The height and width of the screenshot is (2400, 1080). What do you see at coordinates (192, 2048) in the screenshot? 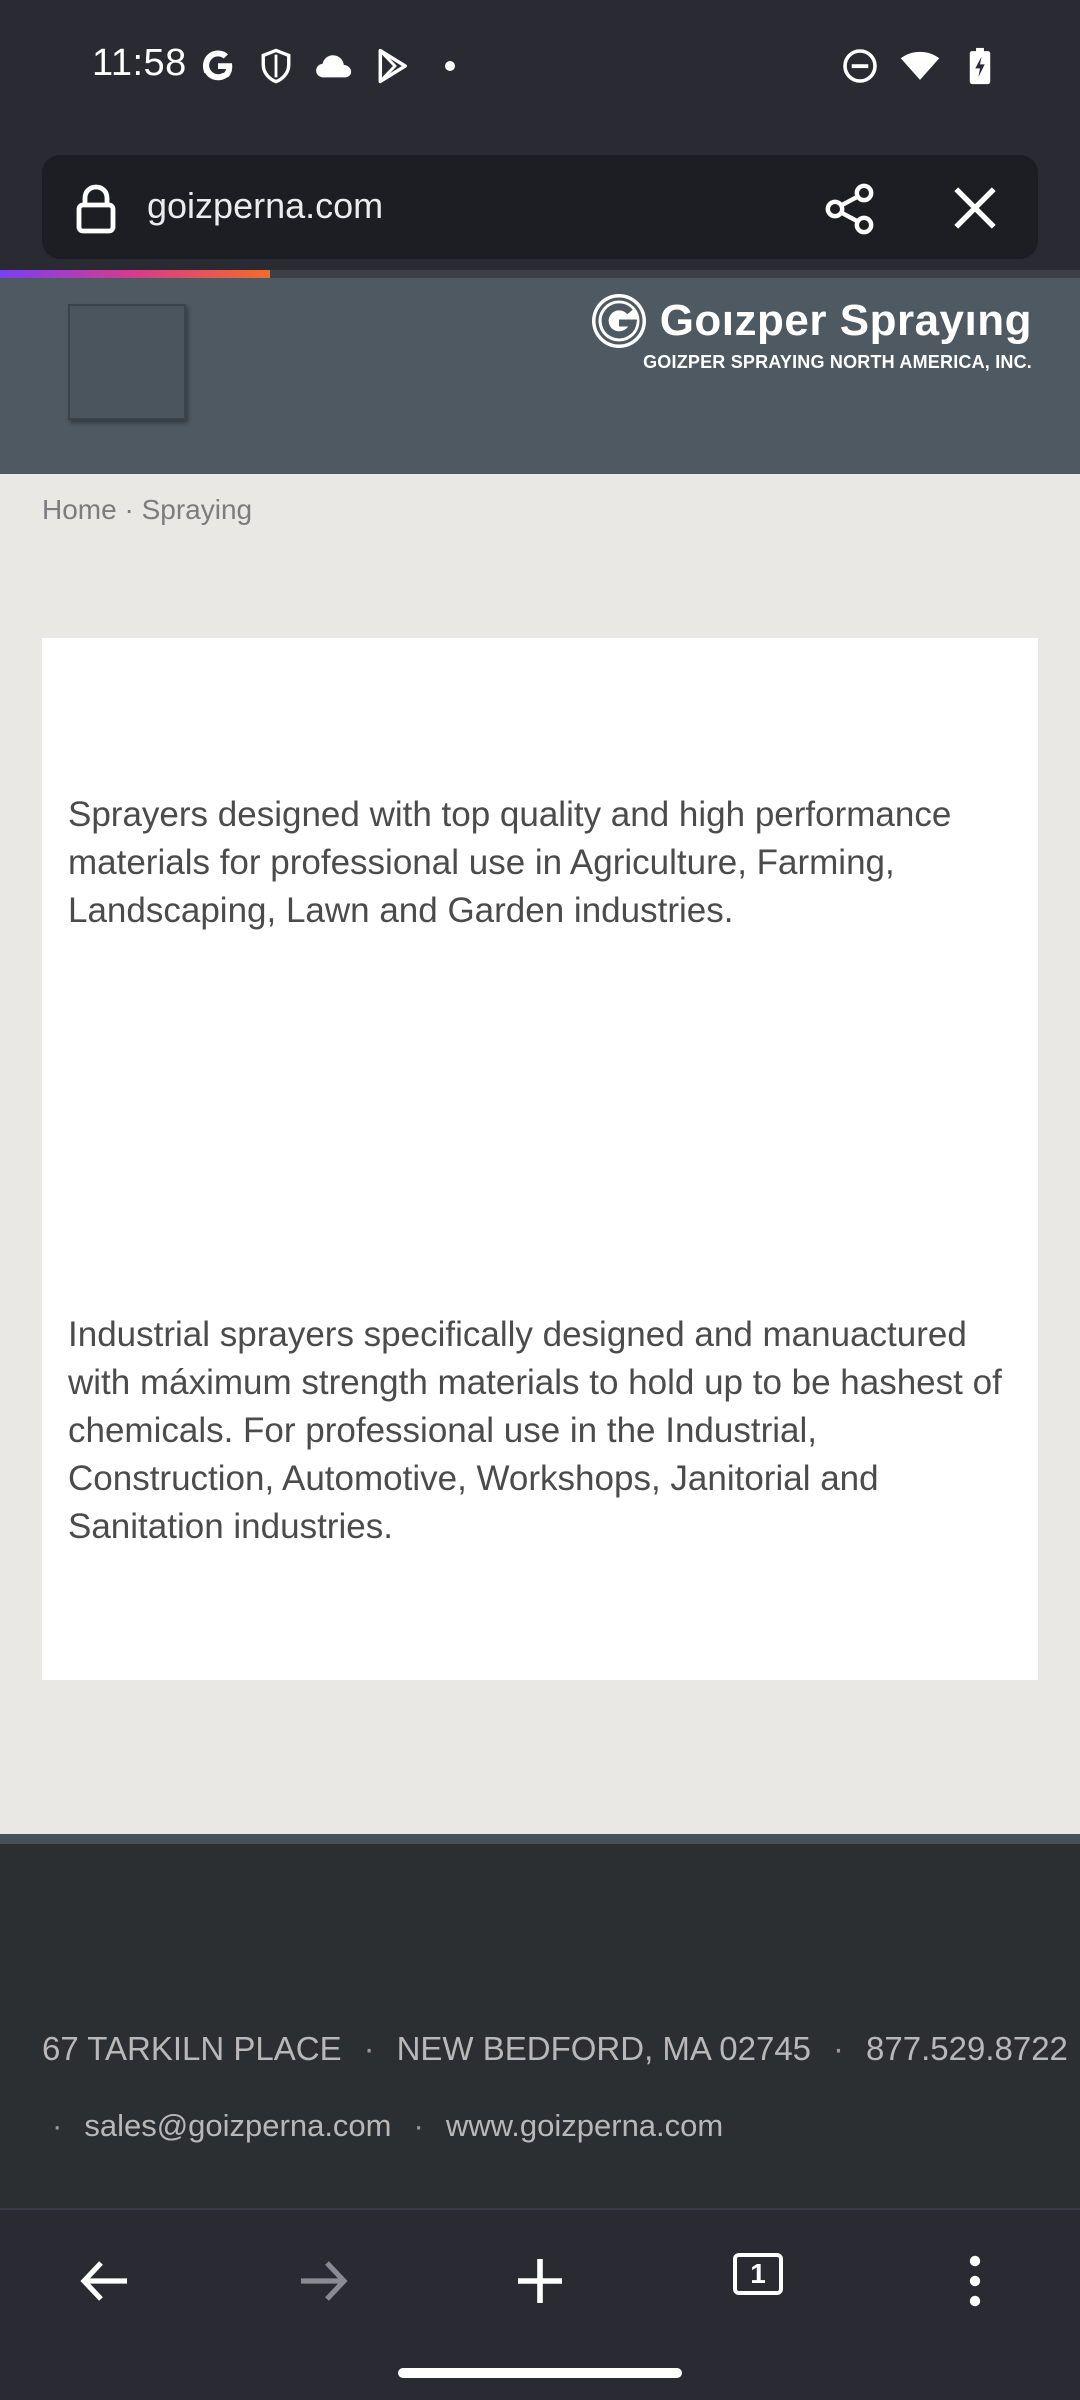
I see `footer-address: 67 TARKILN PLACE` at bounding box center [192, 2048].